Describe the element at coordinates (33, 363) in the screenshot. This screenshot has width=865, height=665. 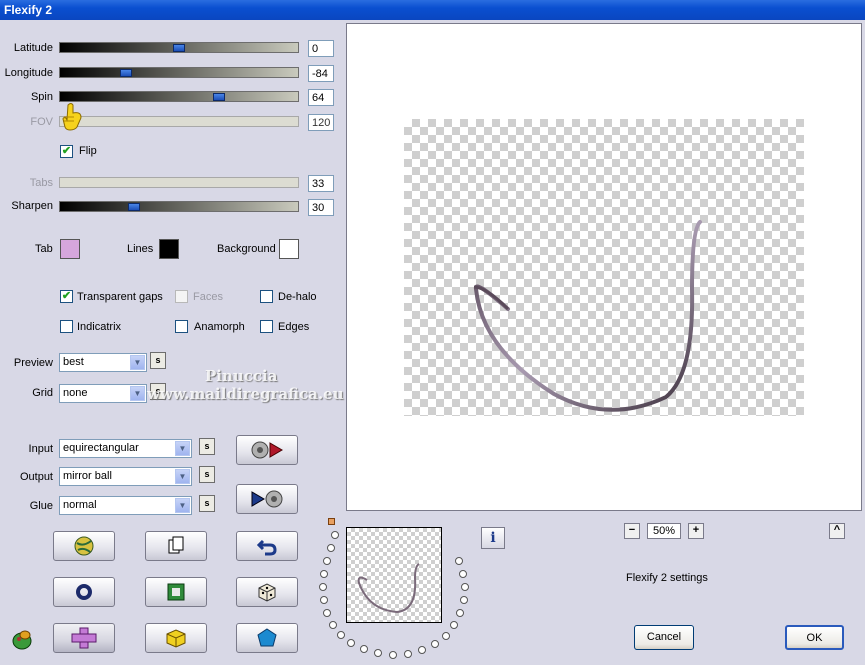
I see `preview-label: Preview` at that location.